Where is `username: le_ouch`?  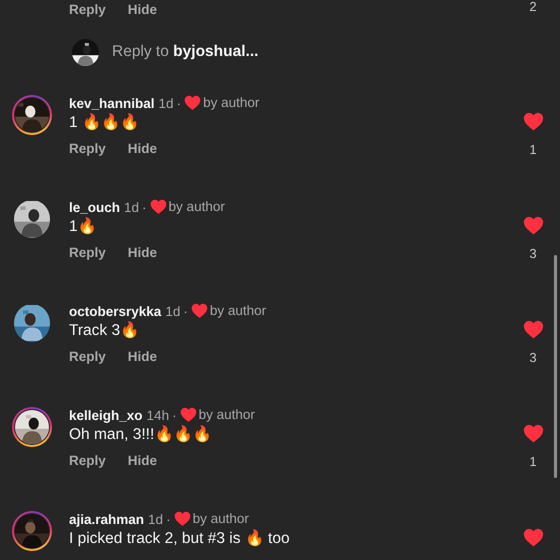
username: le_ouch is located at coordinates (94, 207).